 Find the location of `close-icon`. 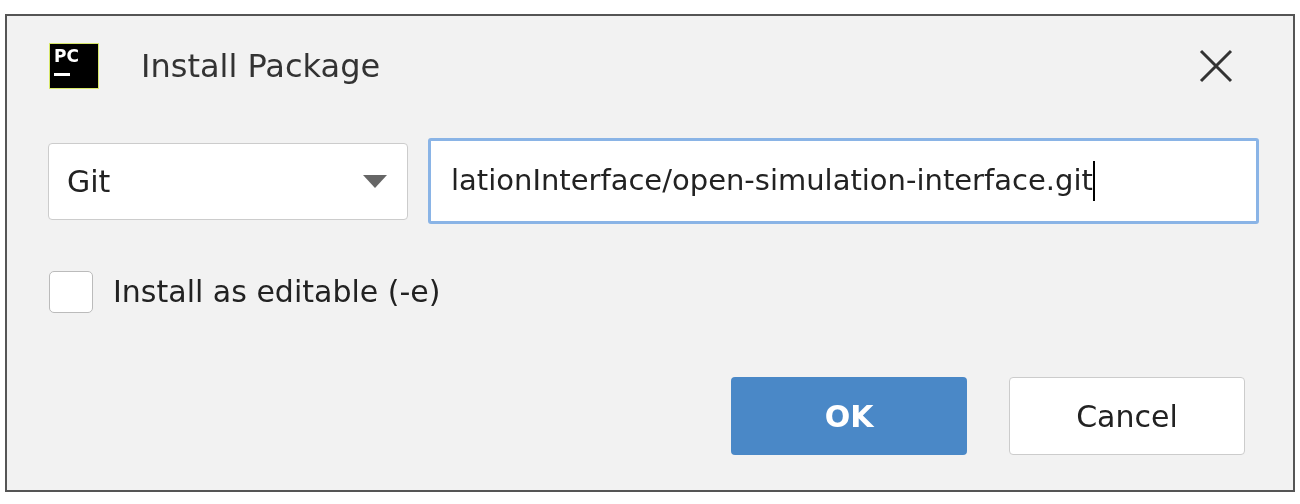

close-icon is located at coordinates (1216, 66).